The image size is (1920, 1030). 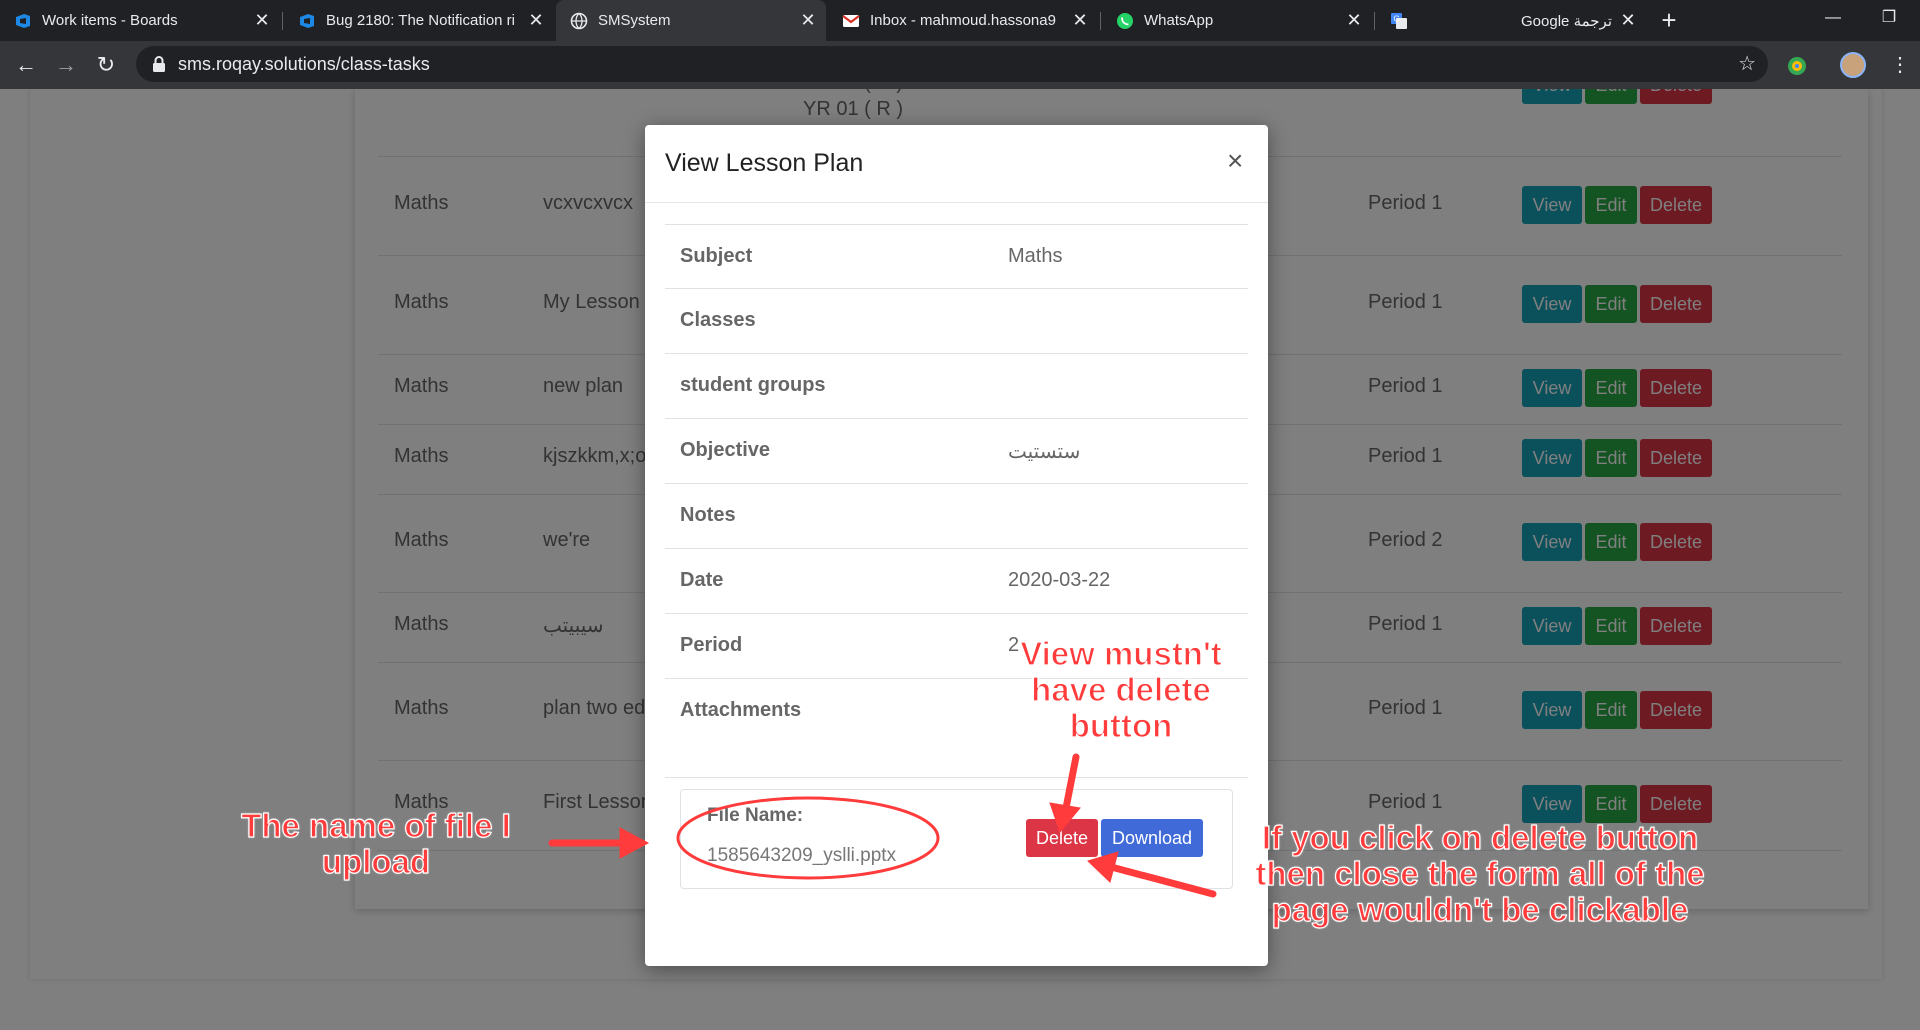 What do you see at coordinates (1480, 837) in the screenshot?
I see `annotation-line: If you click on delete button` at bounding box center [1480, 837].